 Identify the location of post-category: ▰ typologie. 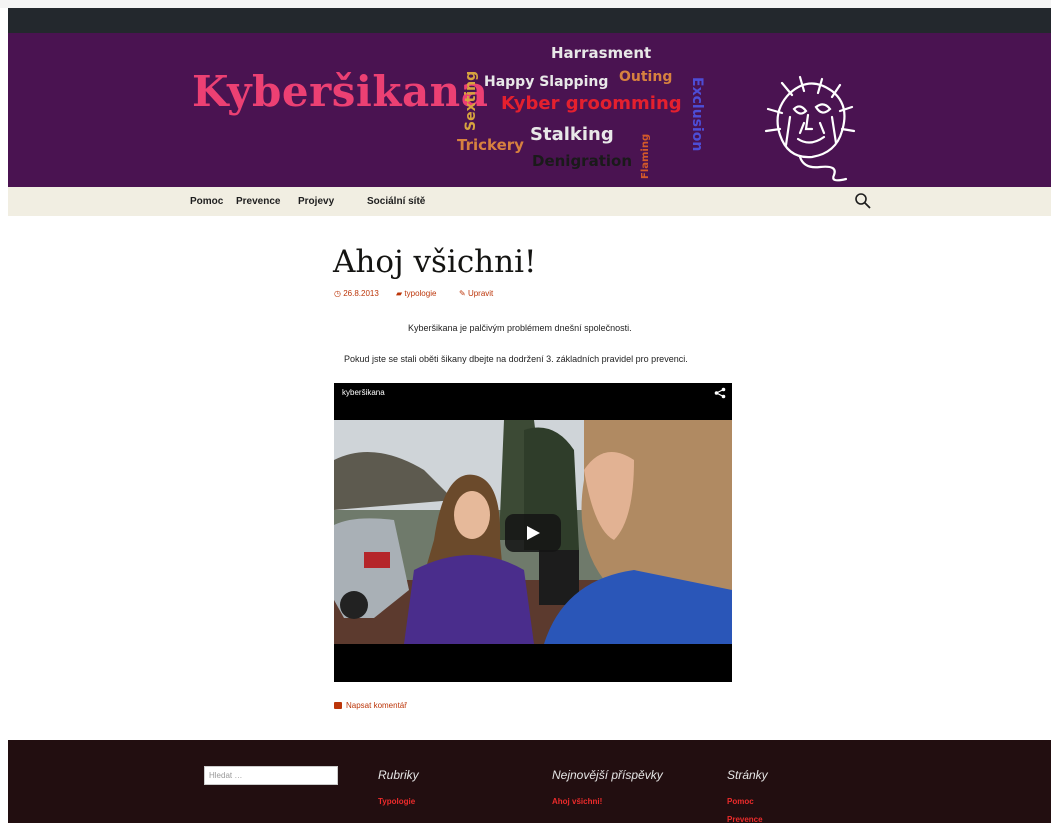
(416, 293).